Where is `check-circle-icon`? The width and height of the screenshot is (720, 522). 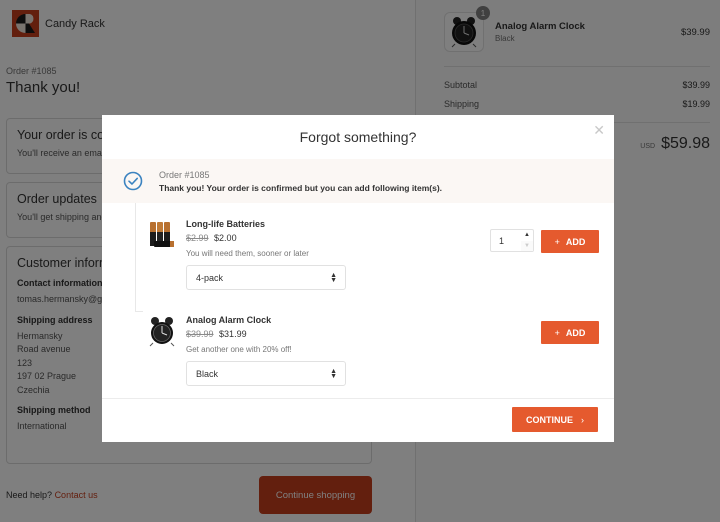 check-circle-icon is located at coordinates (133, 181).